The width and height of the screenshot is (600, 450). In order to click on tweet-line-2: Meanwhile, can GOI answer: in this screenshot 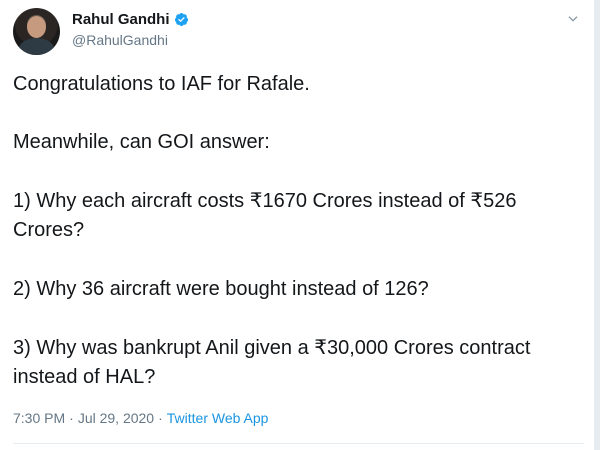, I will do `click(141, 142)`.